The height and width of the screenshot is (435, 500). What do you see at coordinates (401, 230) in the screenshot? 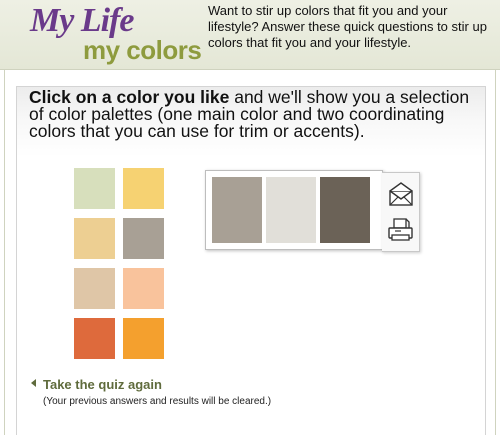
I see `printer-icon` at bounding box center [401, 230].